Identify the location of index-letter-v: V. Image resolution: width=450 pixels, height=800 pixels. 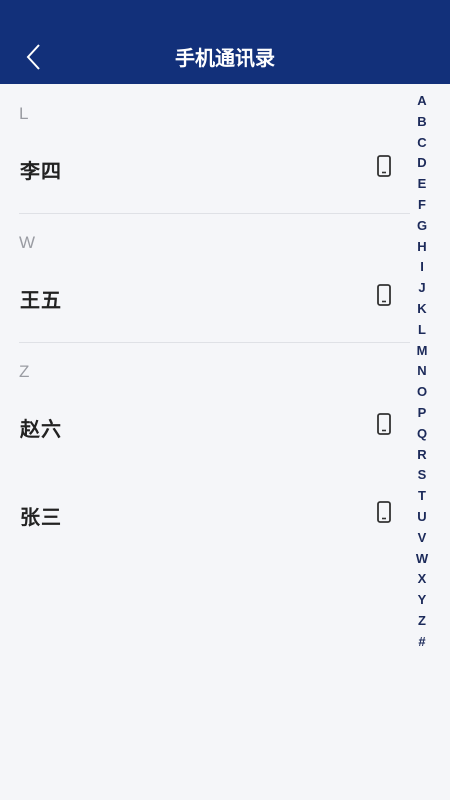
(422, 538).